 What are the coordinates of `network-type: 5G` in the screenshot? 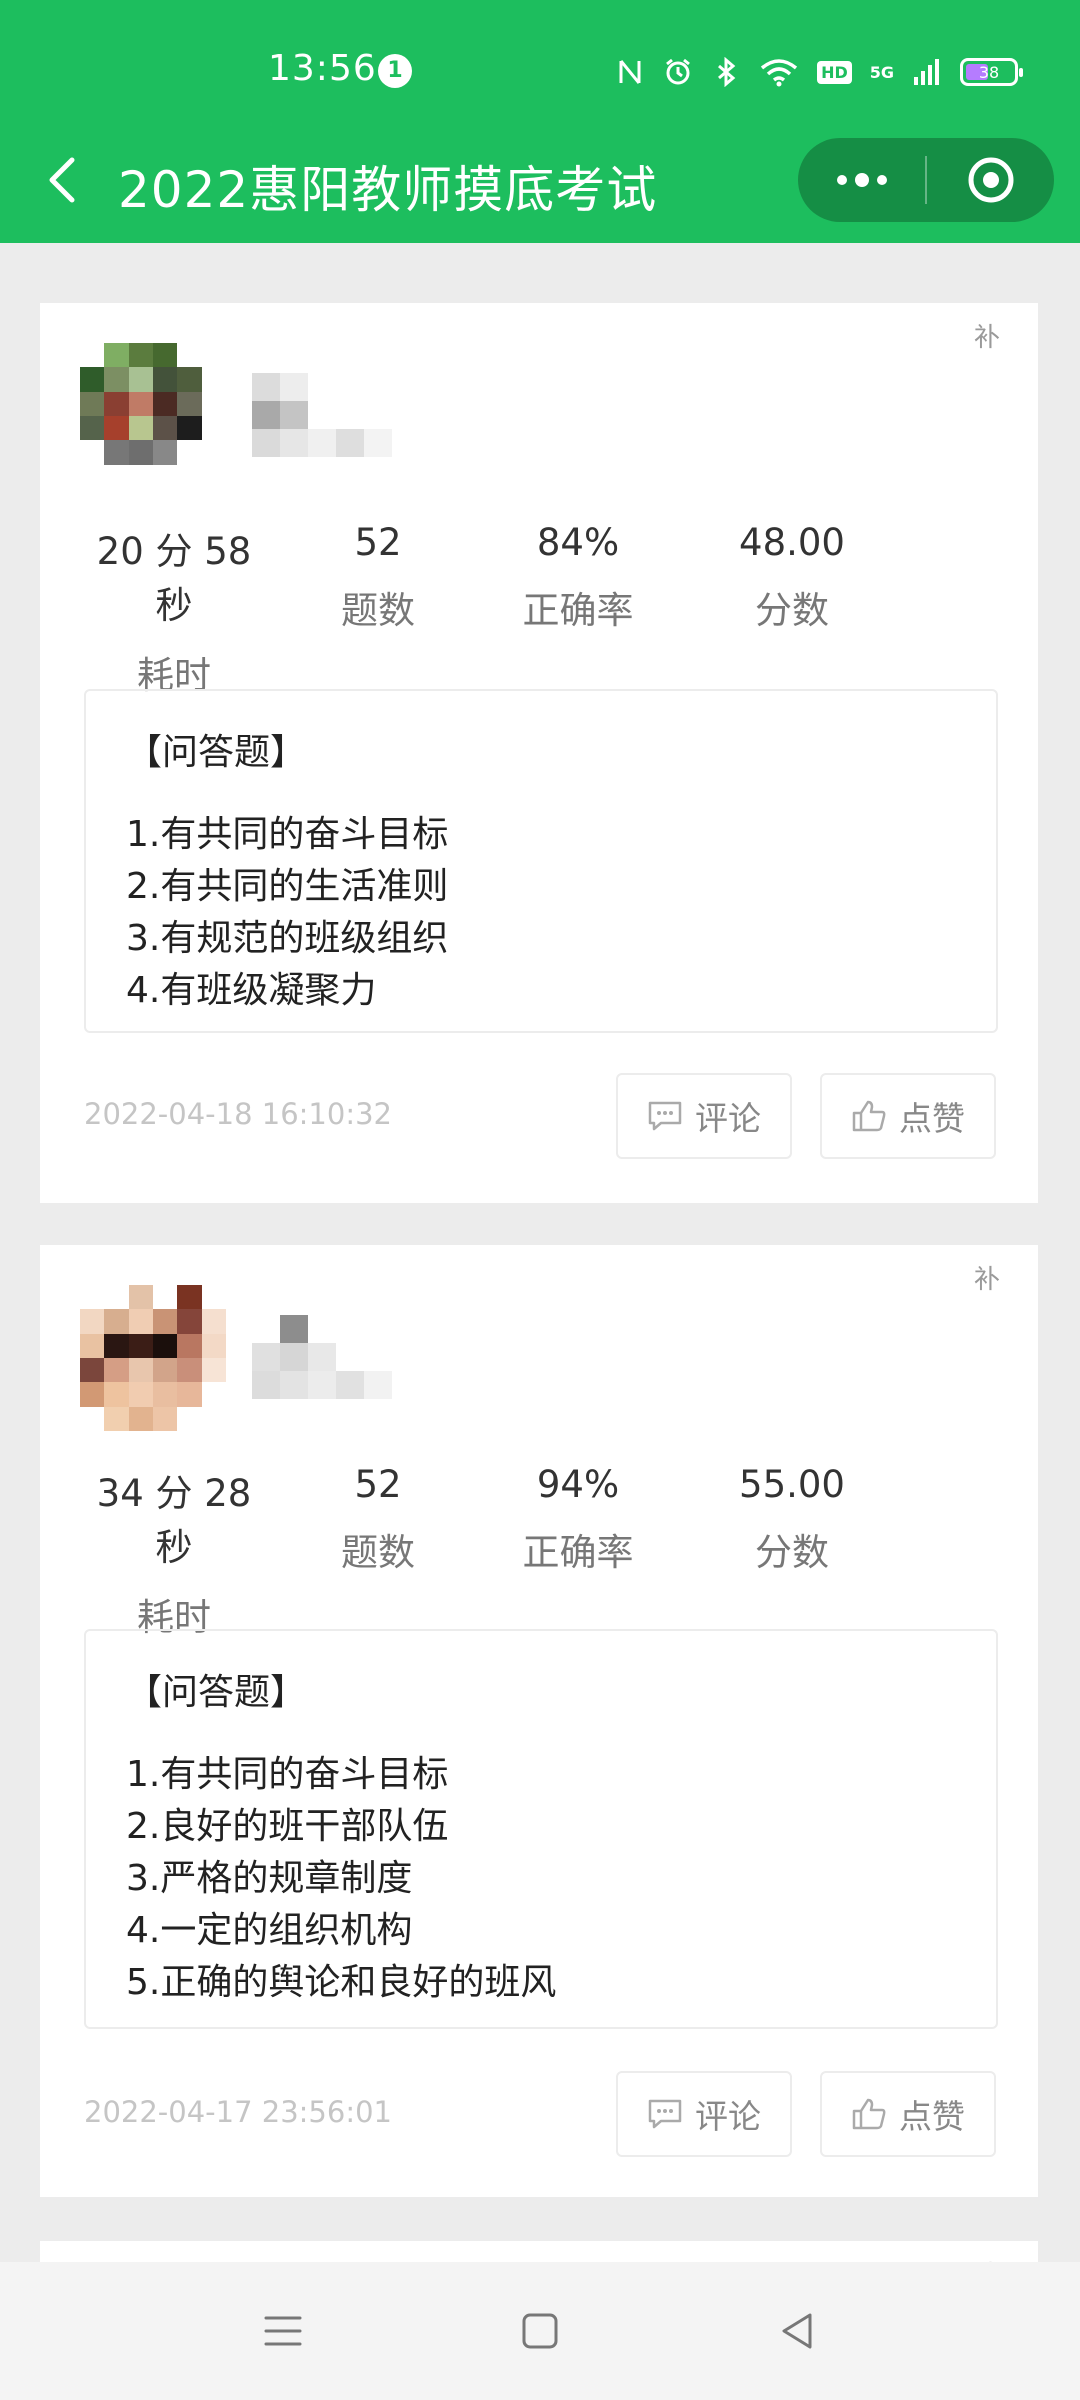 It's located at (881, 72).